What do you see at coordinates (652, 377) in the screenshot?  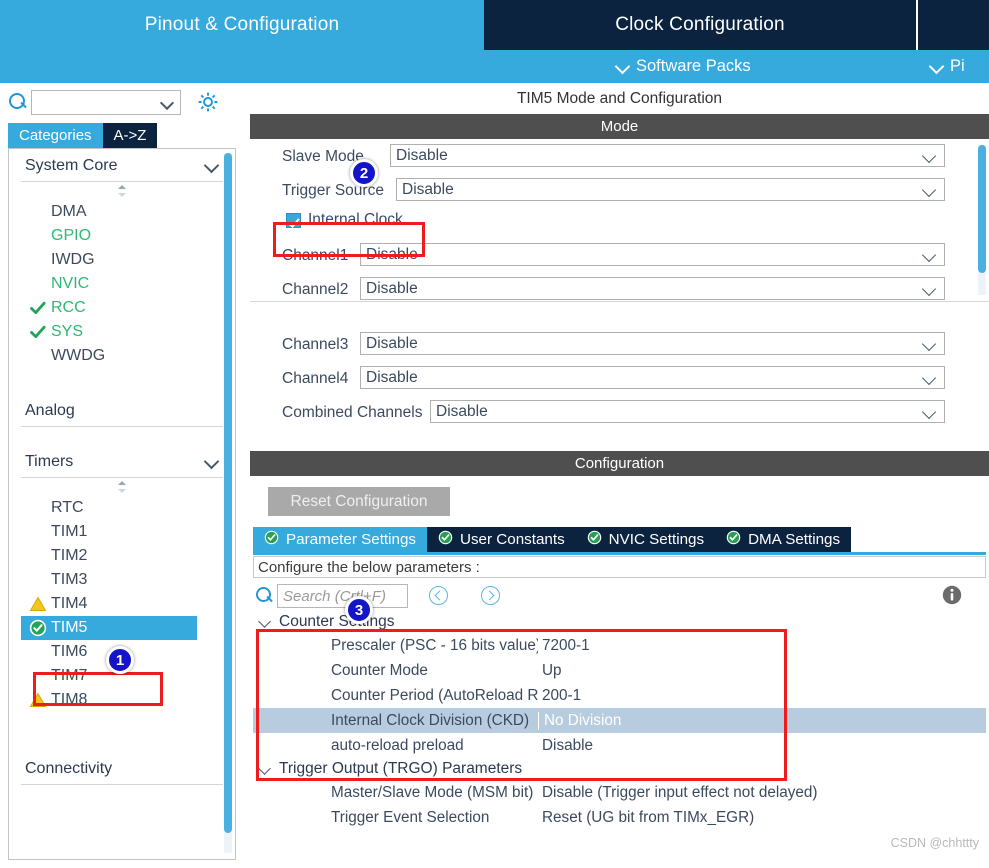 I see `channel4-select: Disable` at bounding box center [652, 377].